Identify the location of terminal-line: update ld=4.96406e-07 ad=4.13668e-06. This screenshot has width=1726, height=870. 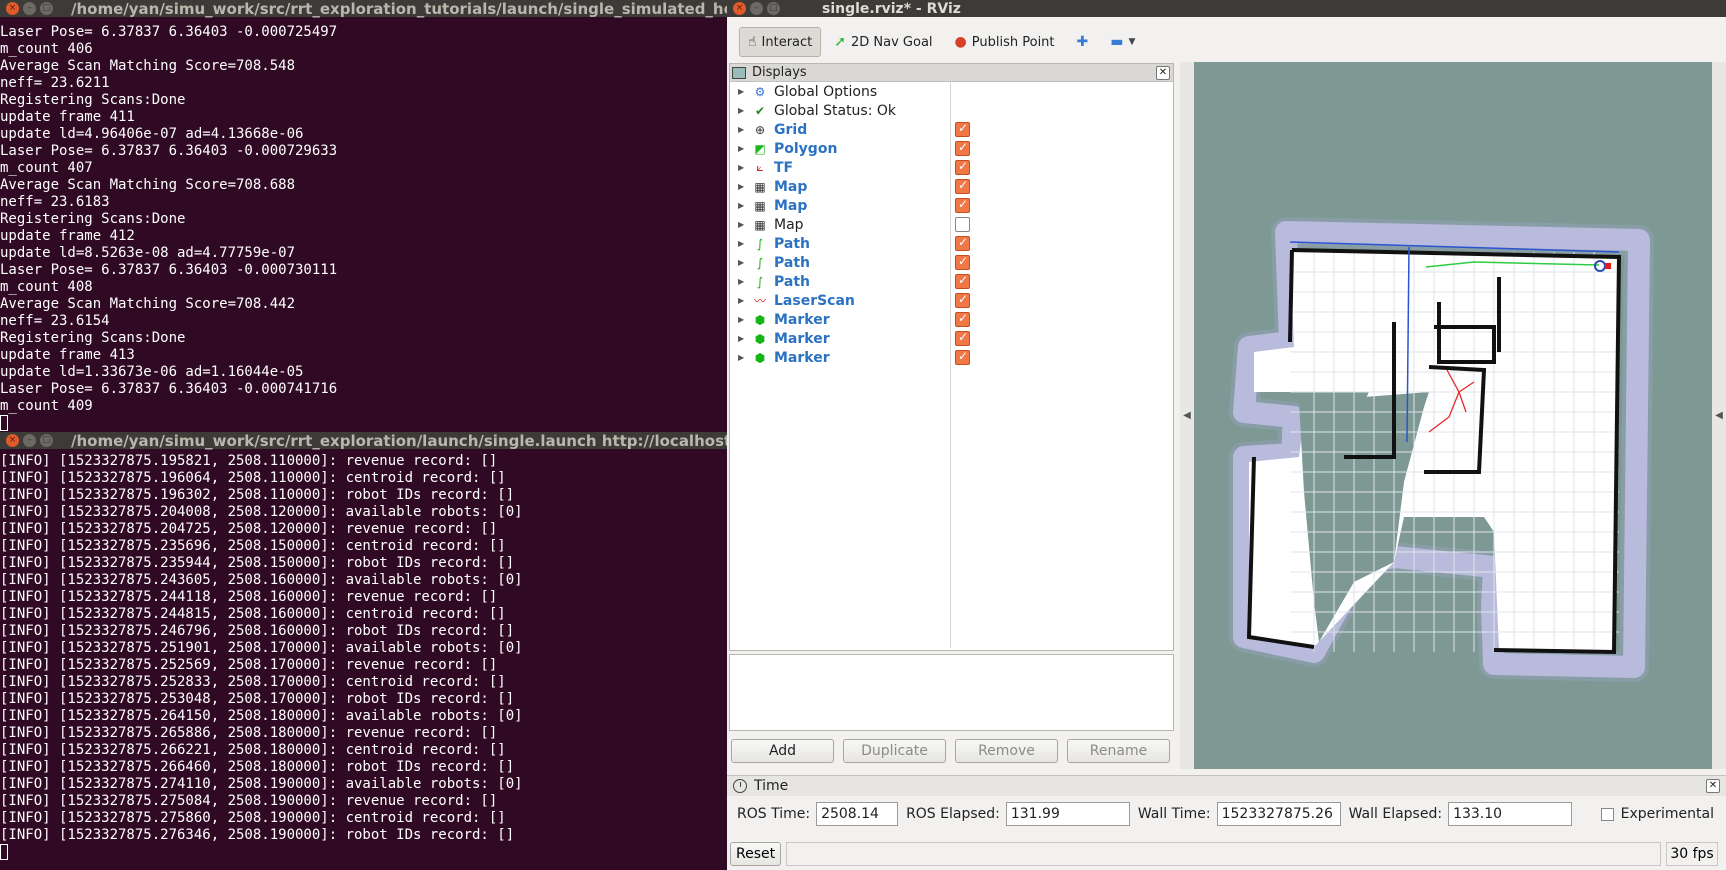
(152, 134).